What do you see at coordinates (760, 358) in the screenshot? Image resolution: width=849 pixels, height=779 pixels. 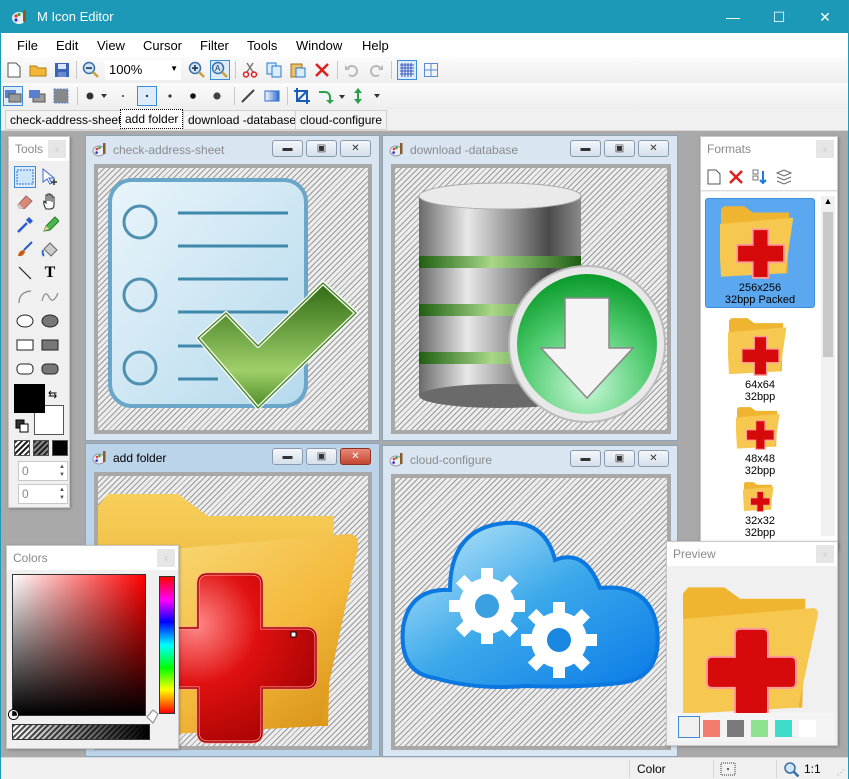 I see `format-item-64: 64x64 32bpp` at bounding box center [760, 358].